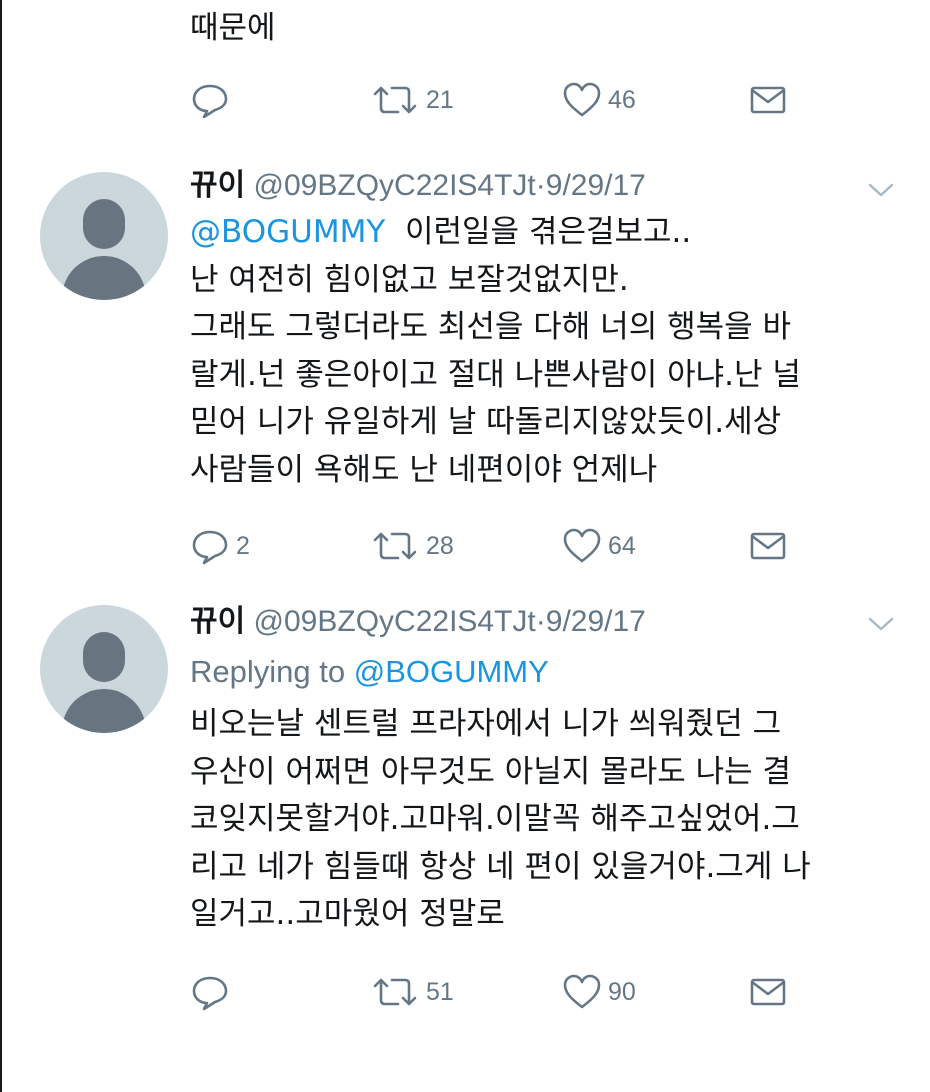 The height and width of the screenshot is (1092, 930). I want to click on replying-to-link: @BOGUMMY, so click(451, 671).